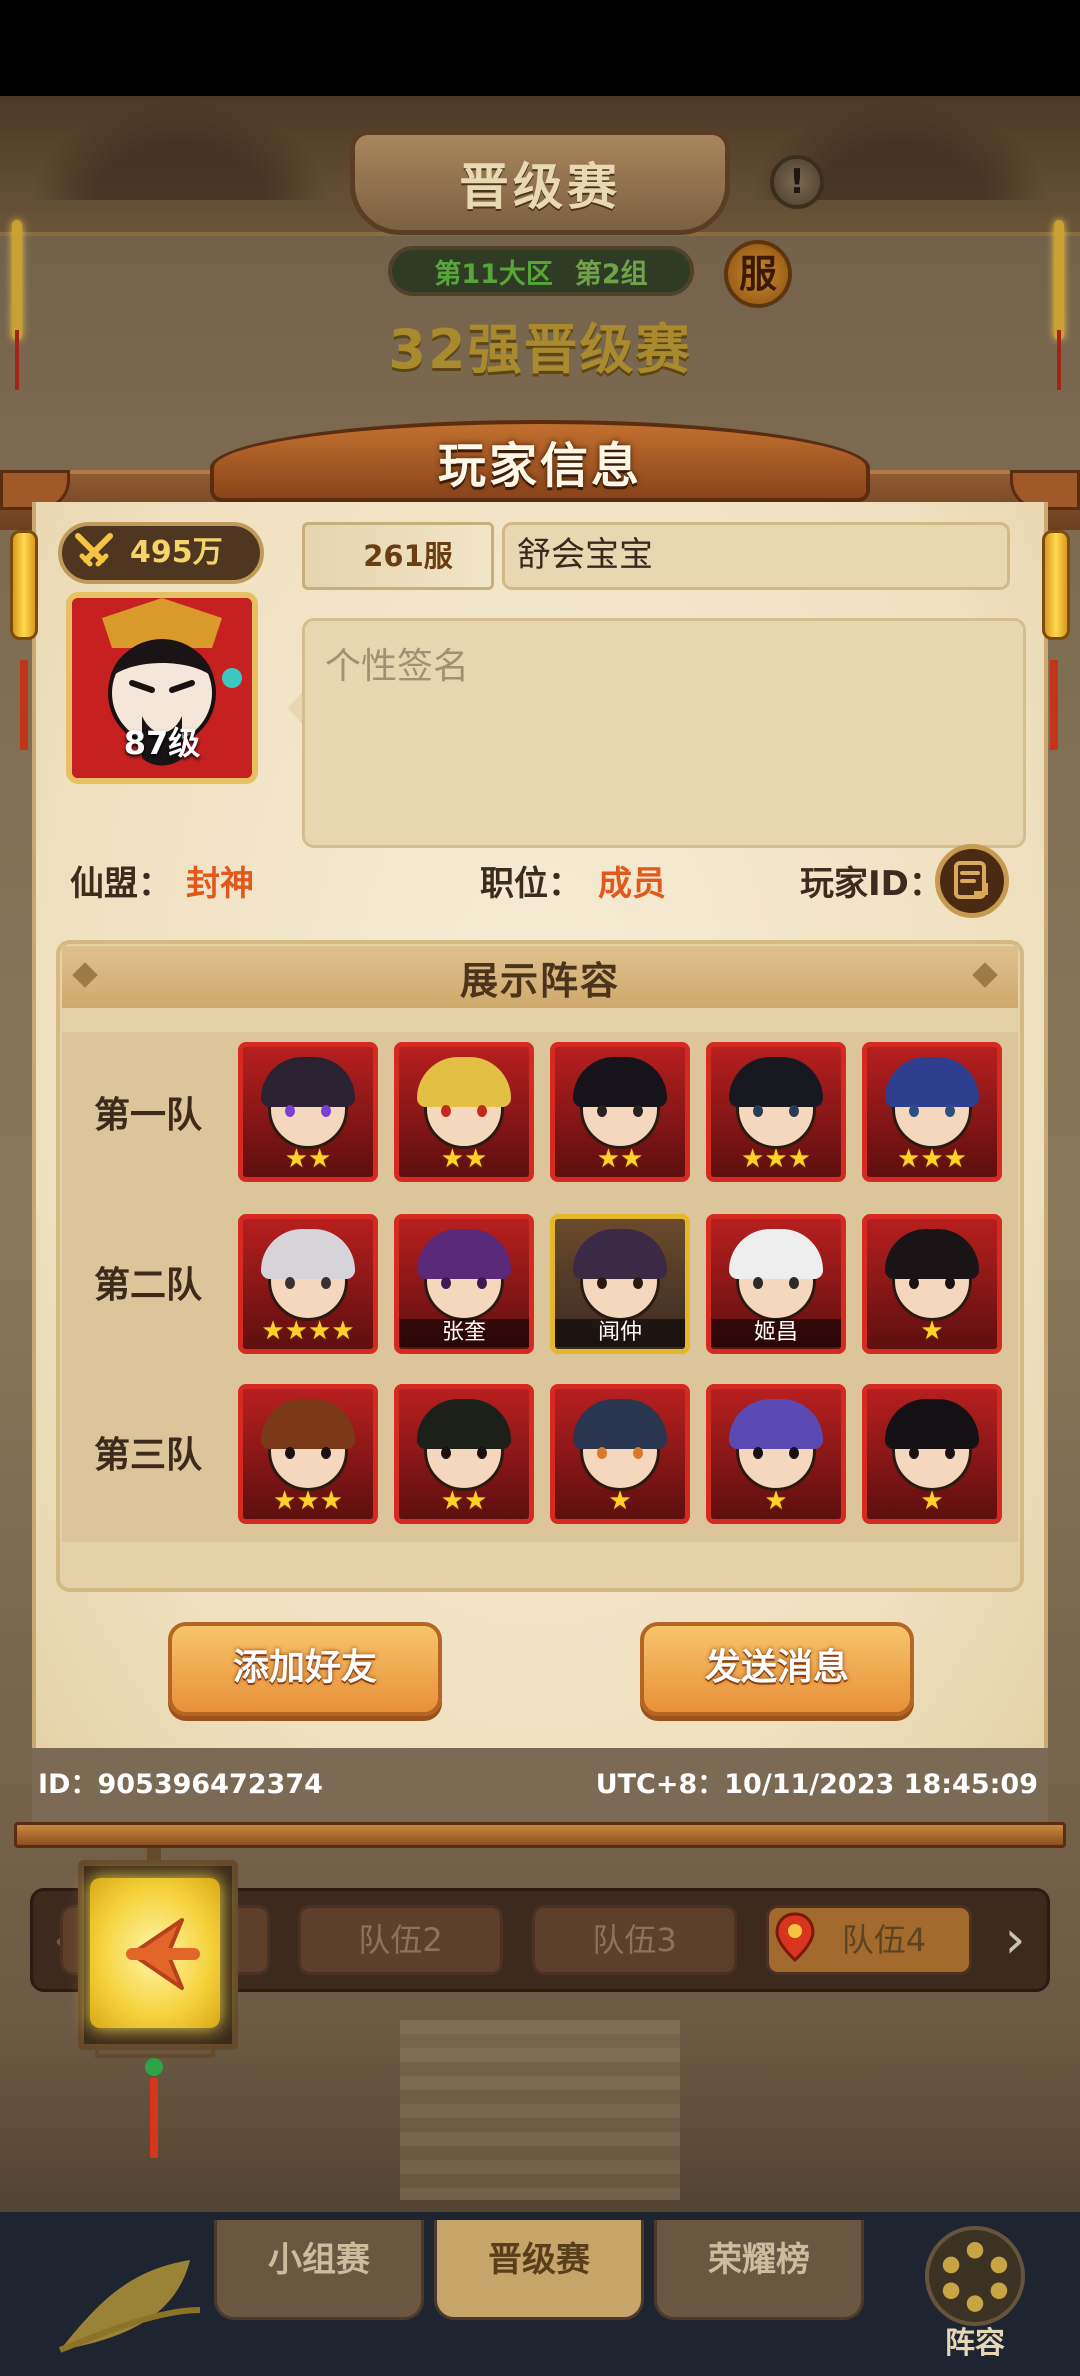 This screenshot has height=2376, width=1080. Describe the element at coordinates (620, 1333) in the screenshot. I see `hero-name: 闻仲` at that location.